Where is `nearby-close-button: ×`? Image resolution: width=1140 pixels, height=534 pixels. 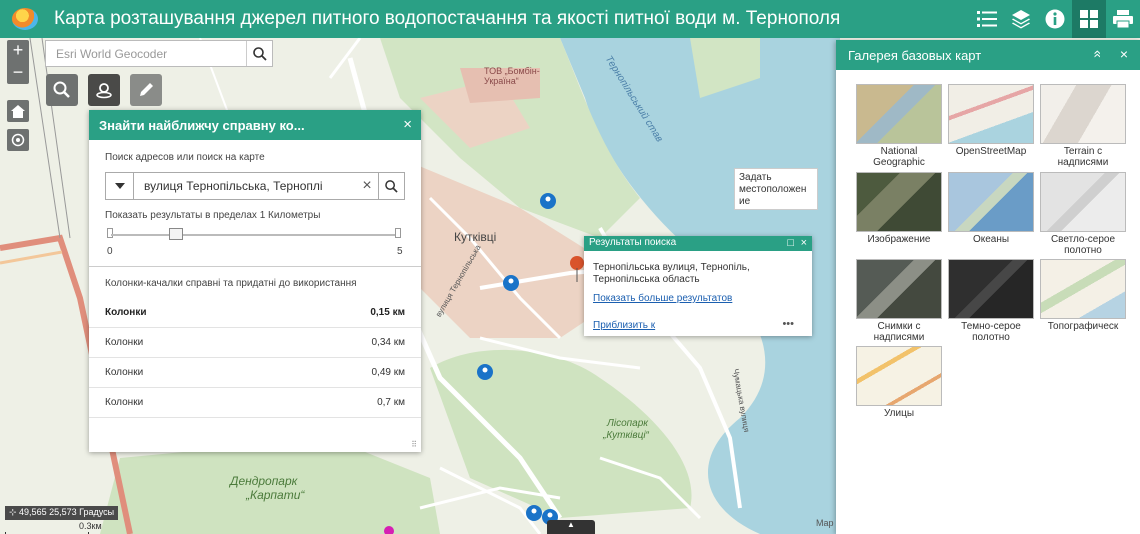 nearby-close-button: × is located at coordinates (407, 124).